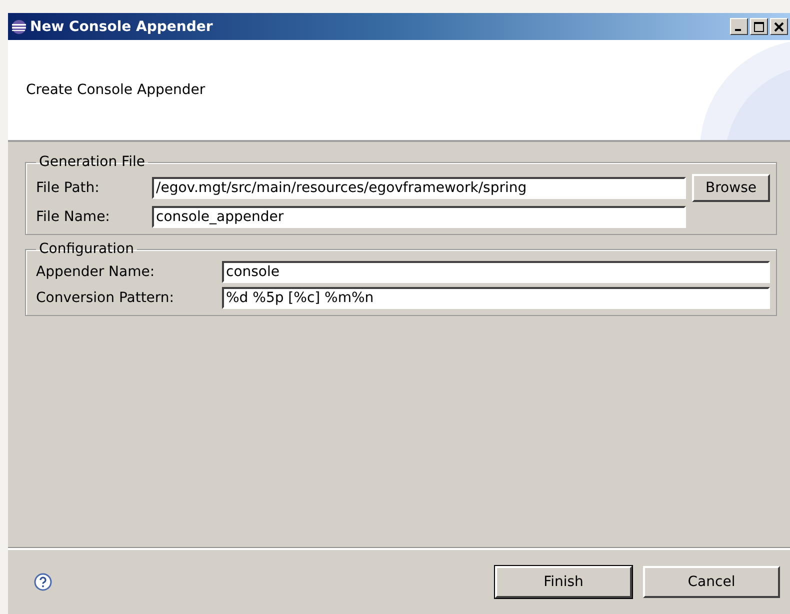  I want to click on maximize-icon, so click(759, 27).